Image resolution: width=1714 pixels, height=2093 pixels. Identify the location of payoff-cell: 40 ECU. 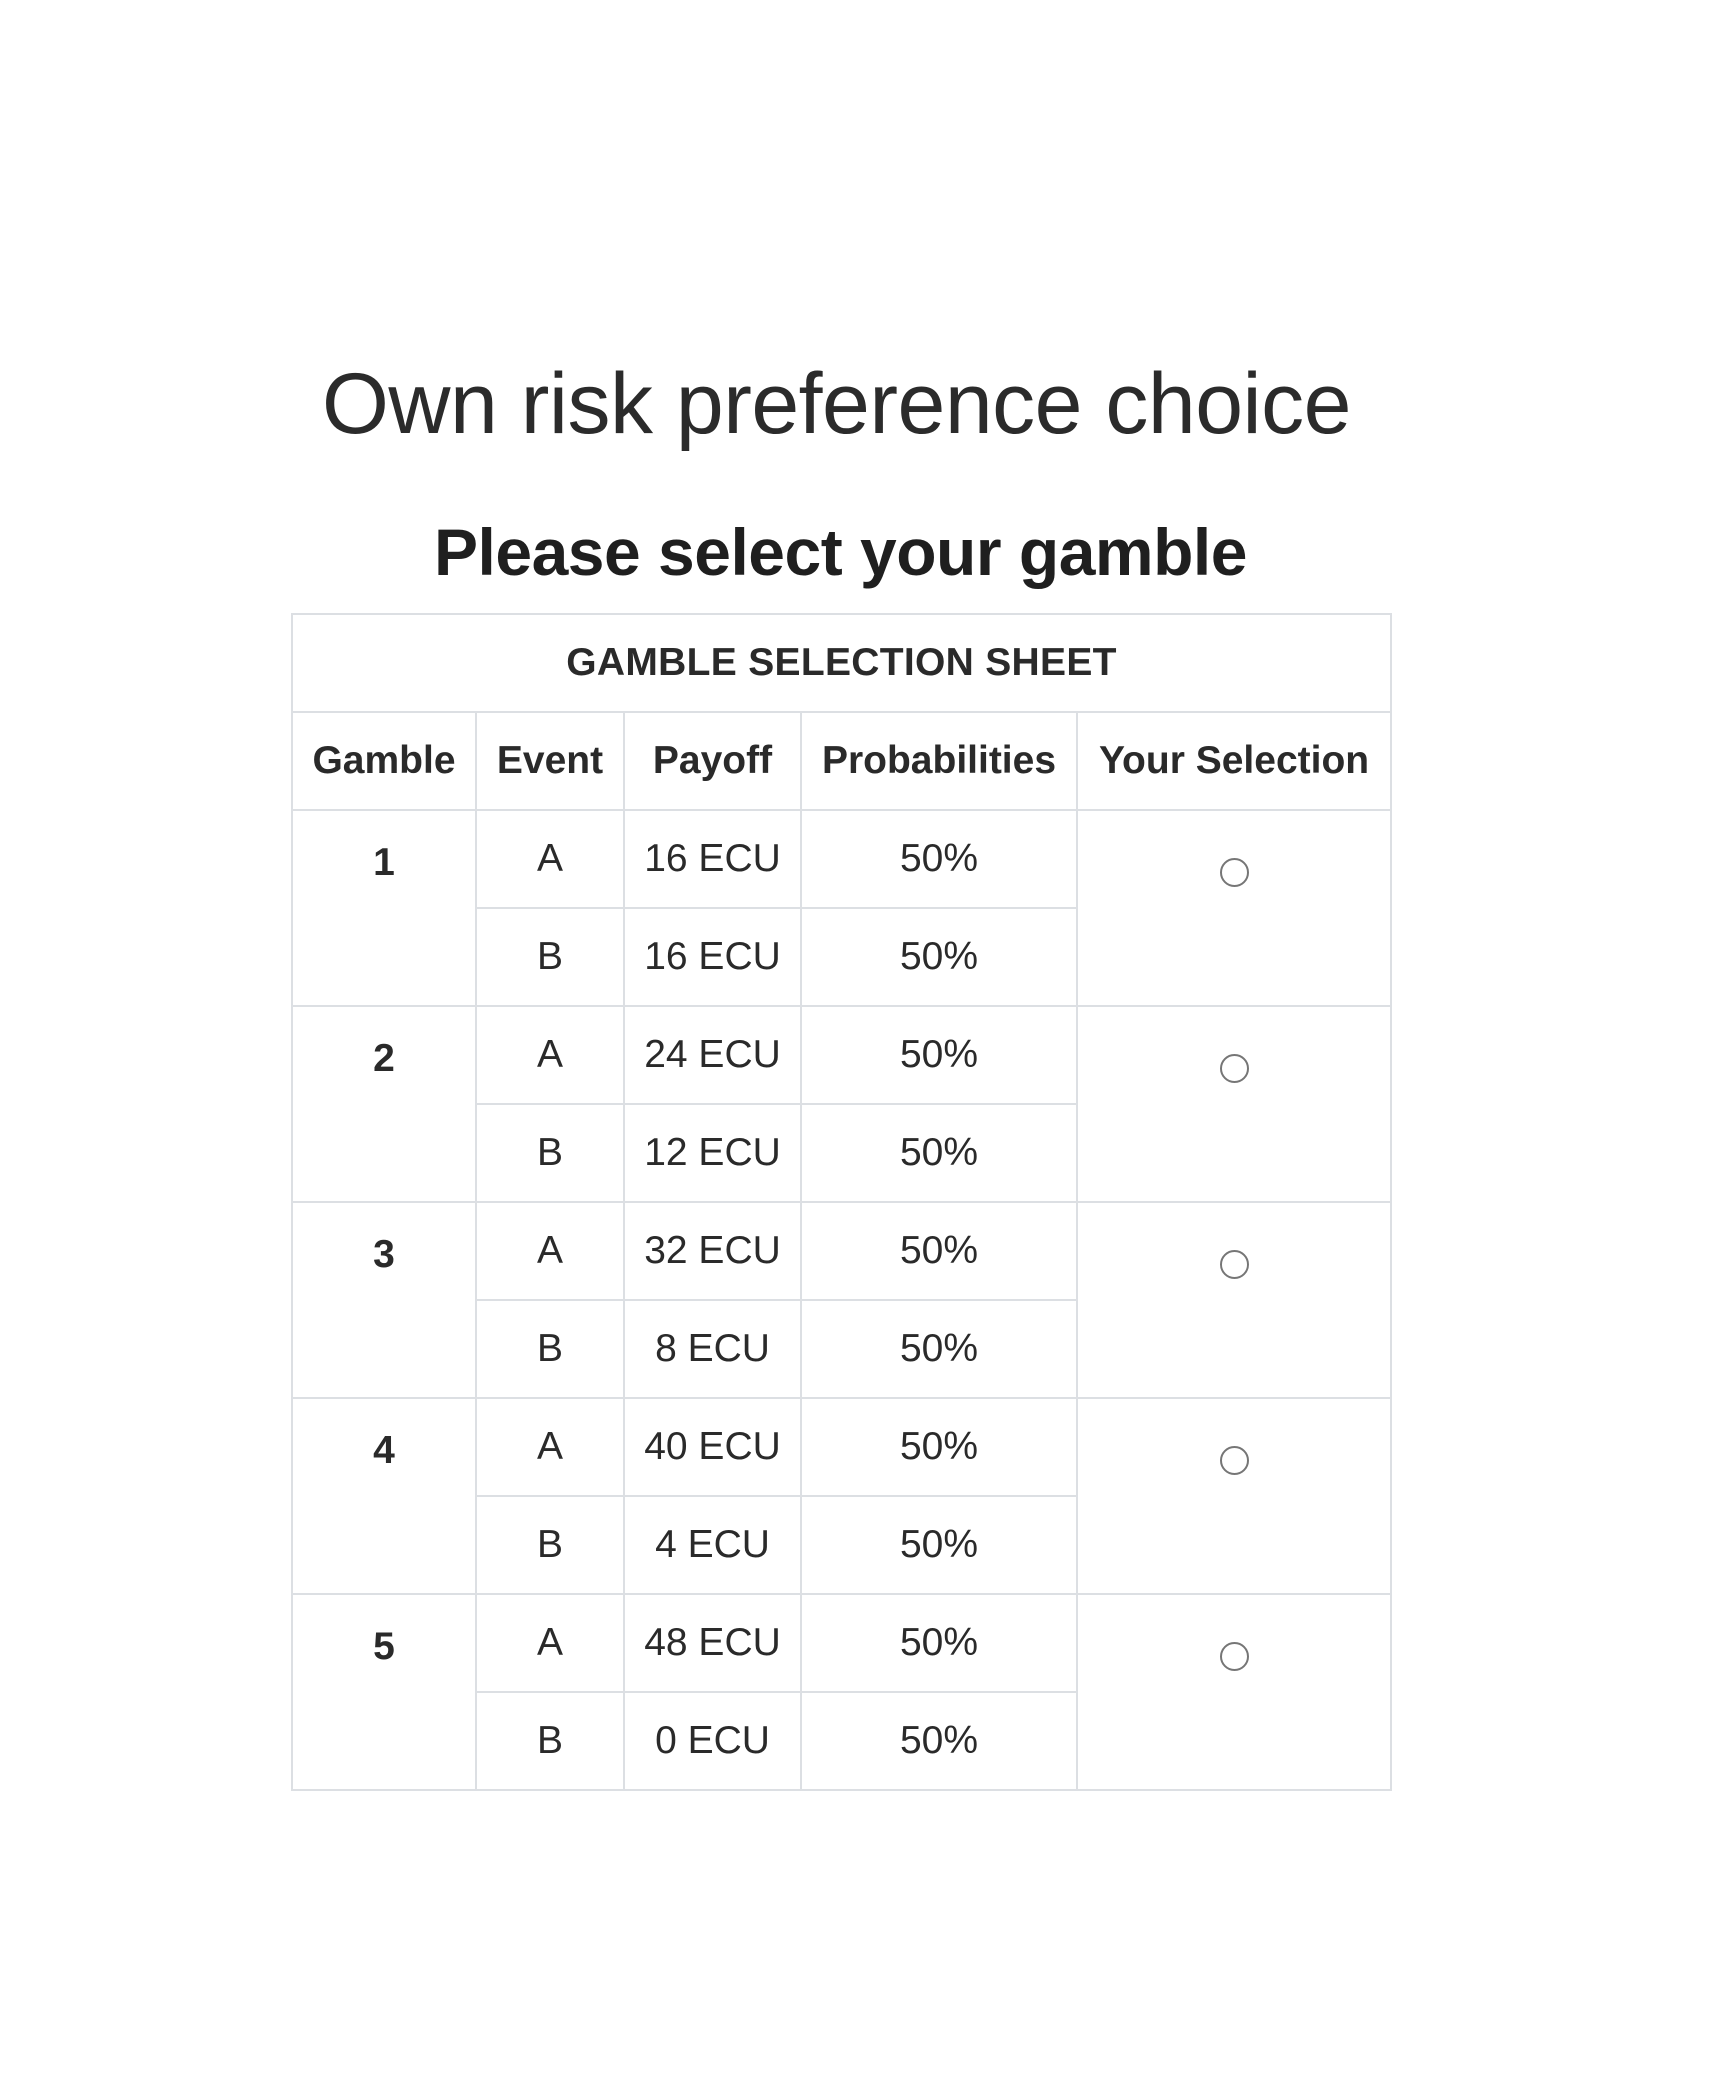
(712, 1447).